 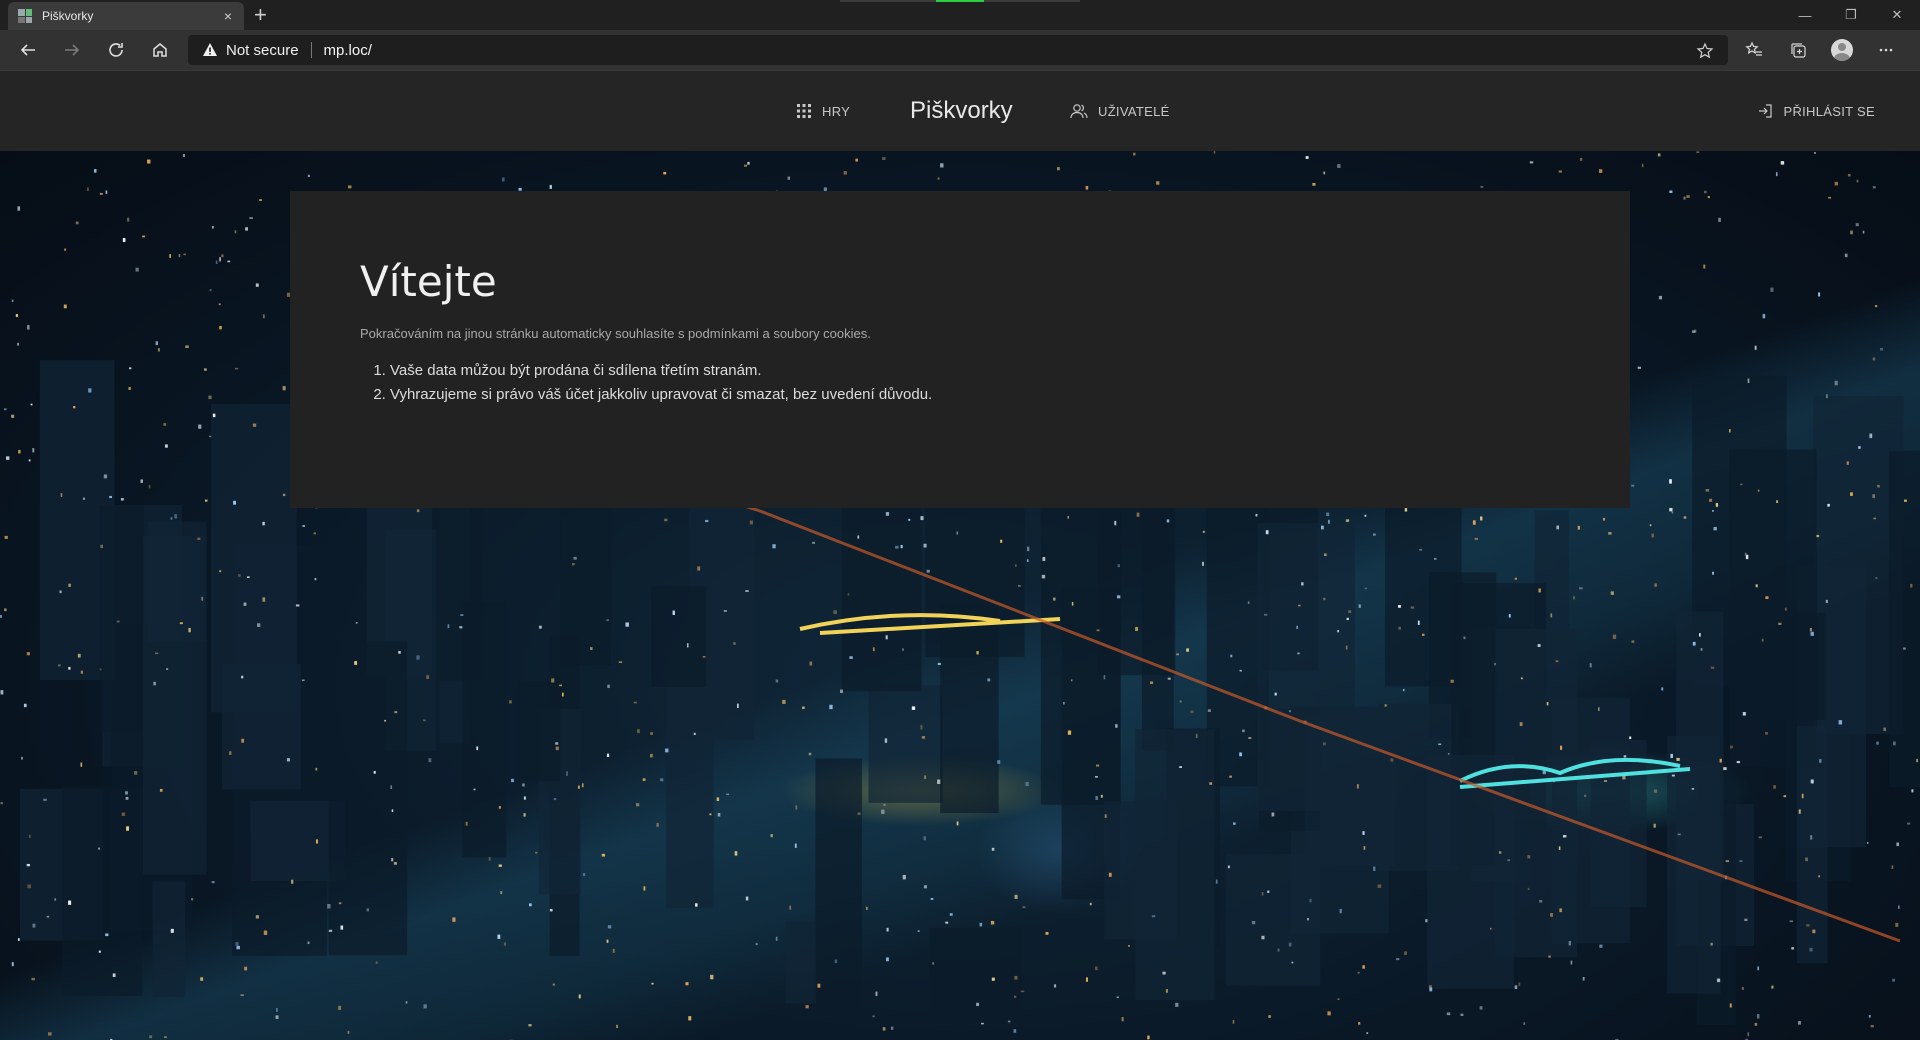 I want to click on site-brand: Piškvorky, so click(x=961, y=111).